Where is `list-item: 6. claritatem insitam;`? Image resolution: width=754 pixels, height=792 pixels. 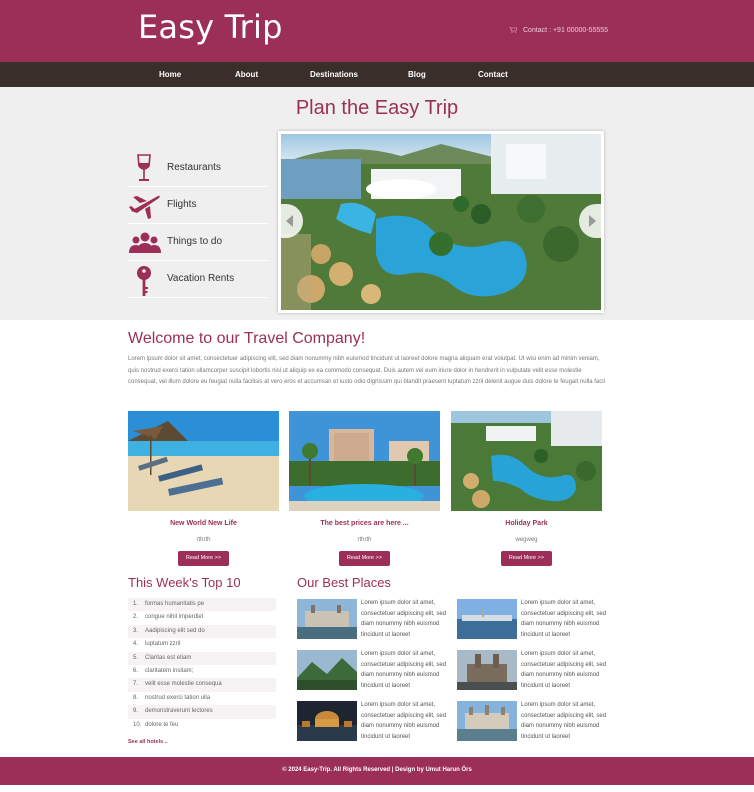 list-item: 6. claritatem insitam; is located at coordinates (202, 671).